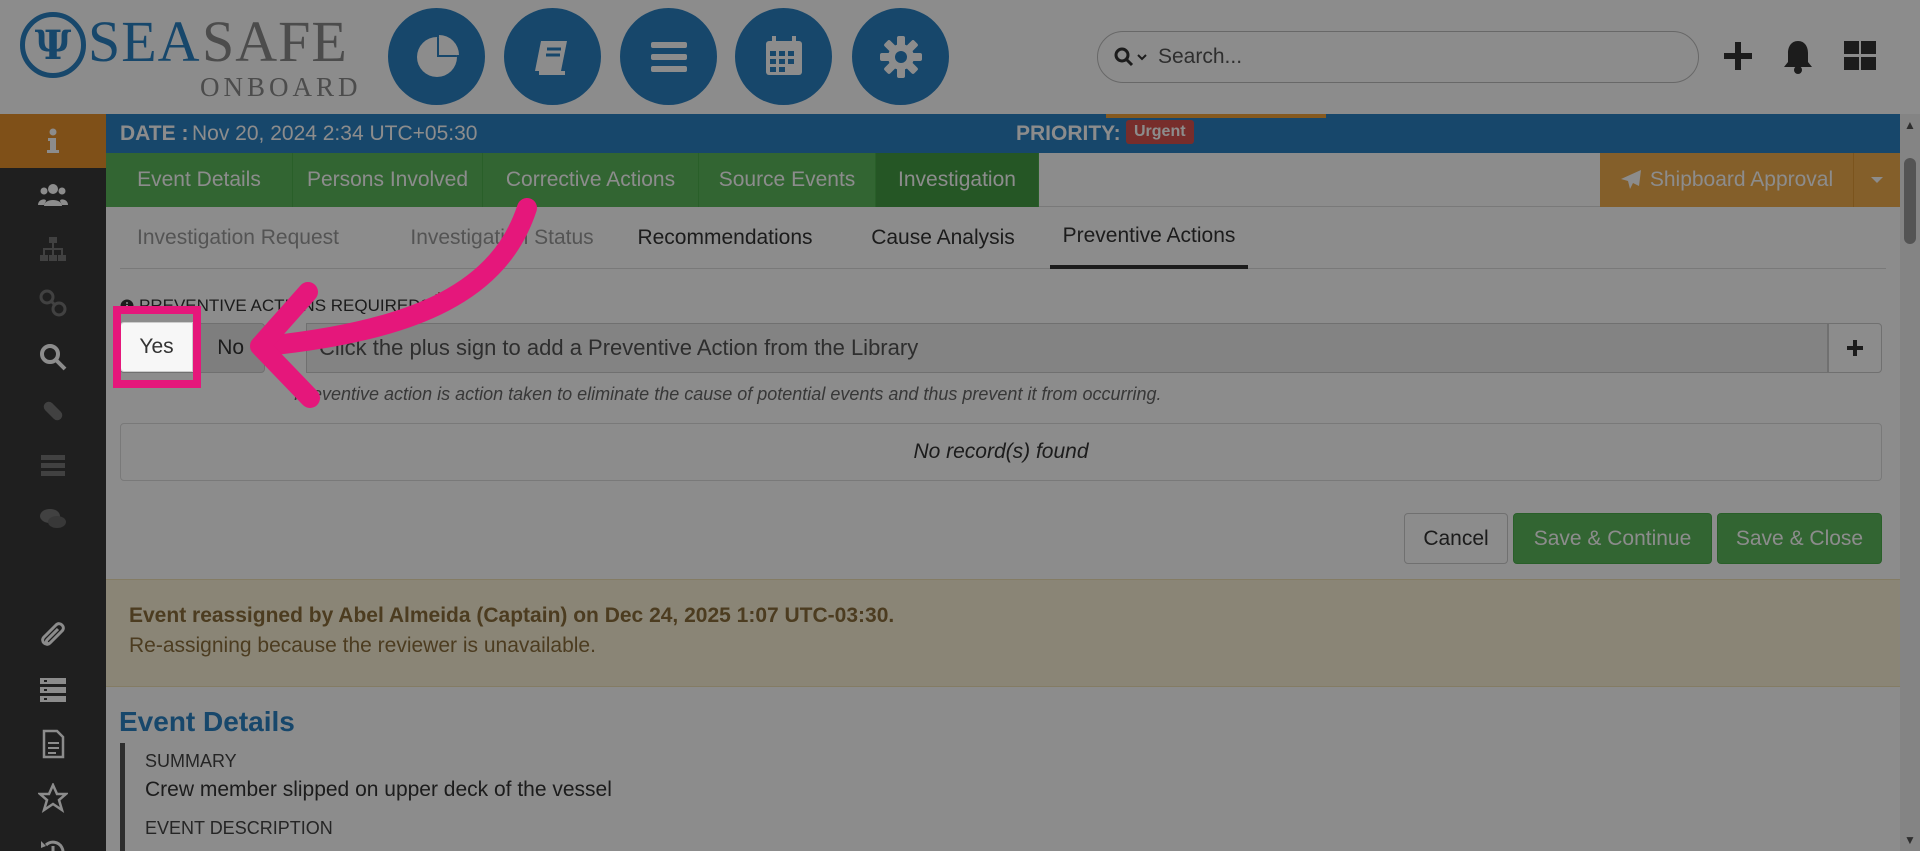  What do you see at coordinates (1741, 179) in the screenshot?
I see `shipboard-approval-label: Shipboard Approval` at bounding box center [1741, 179].